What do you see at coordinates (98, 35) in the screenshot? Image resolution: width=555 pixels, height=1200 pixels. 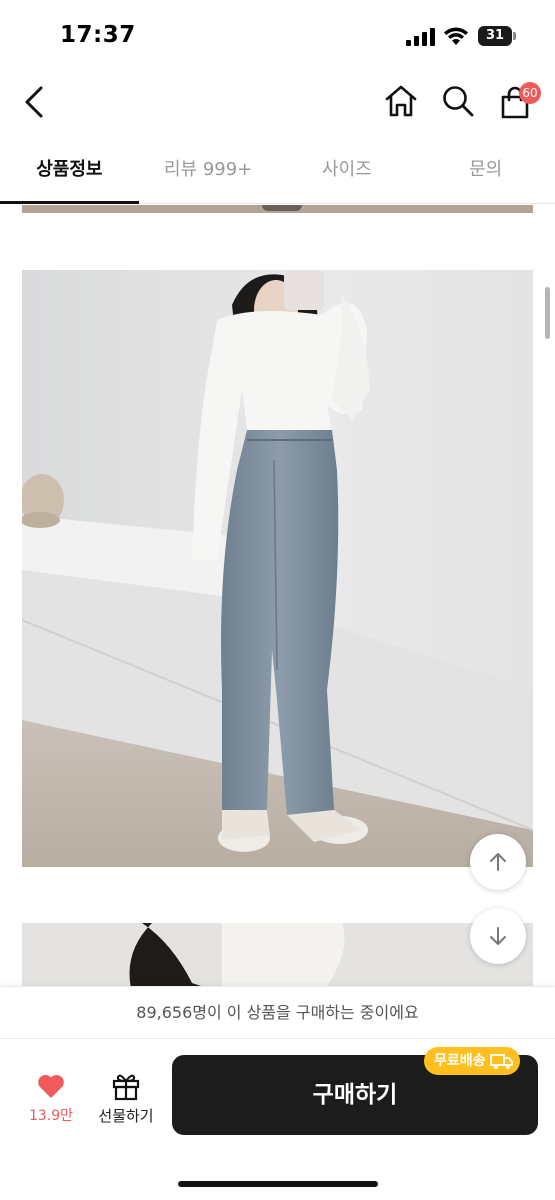 I see `status-time: 17:37` at bounding box center [98, 35].